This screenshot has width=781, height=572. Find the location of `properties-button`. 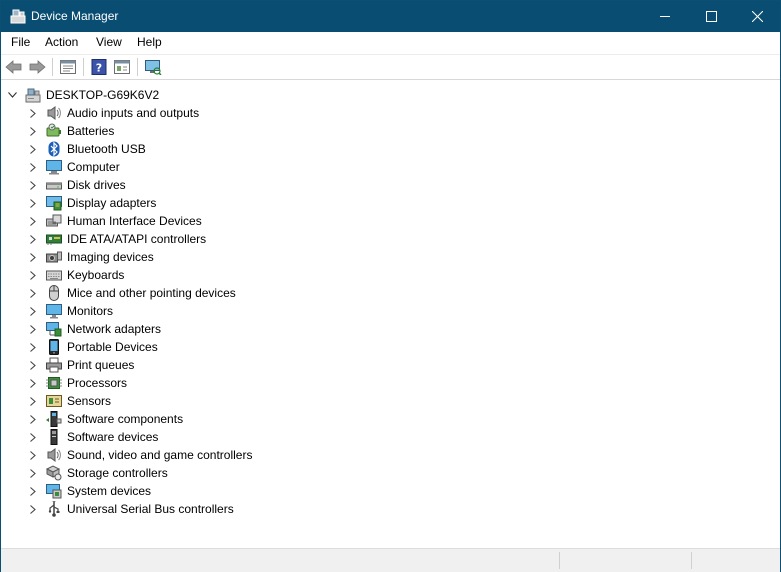

properties-button is located at coordinates (68, 67).